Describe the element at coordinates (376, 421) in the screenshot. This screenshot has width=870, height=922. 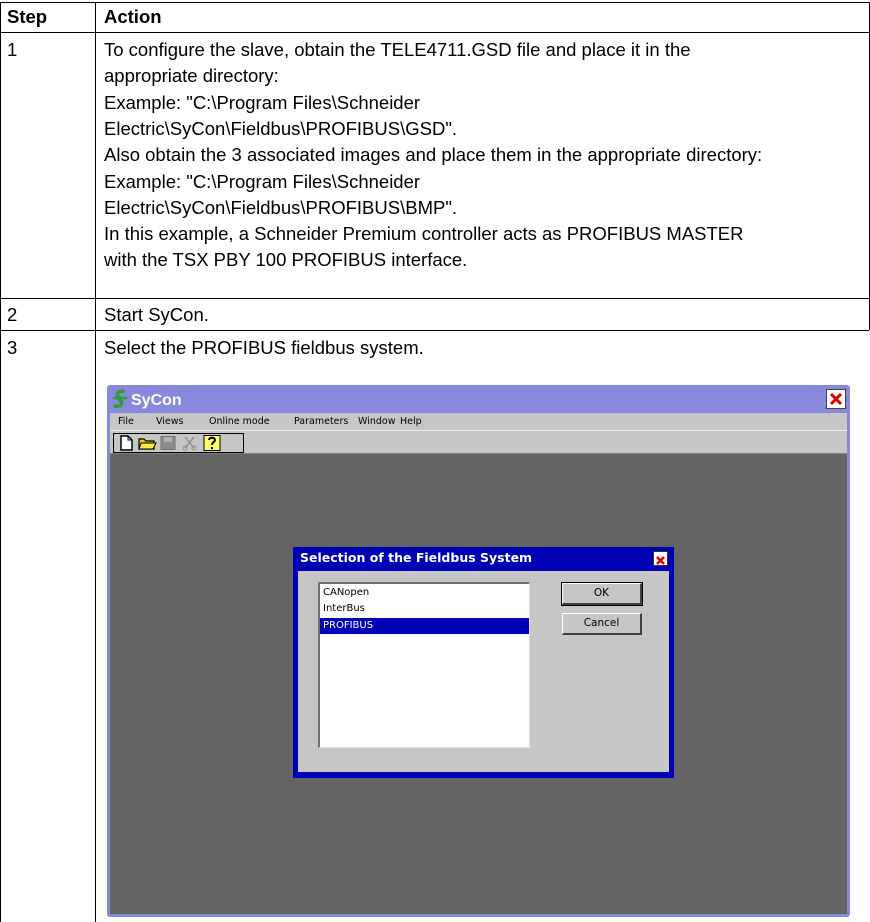
I see `menu-window: Window` at that location.